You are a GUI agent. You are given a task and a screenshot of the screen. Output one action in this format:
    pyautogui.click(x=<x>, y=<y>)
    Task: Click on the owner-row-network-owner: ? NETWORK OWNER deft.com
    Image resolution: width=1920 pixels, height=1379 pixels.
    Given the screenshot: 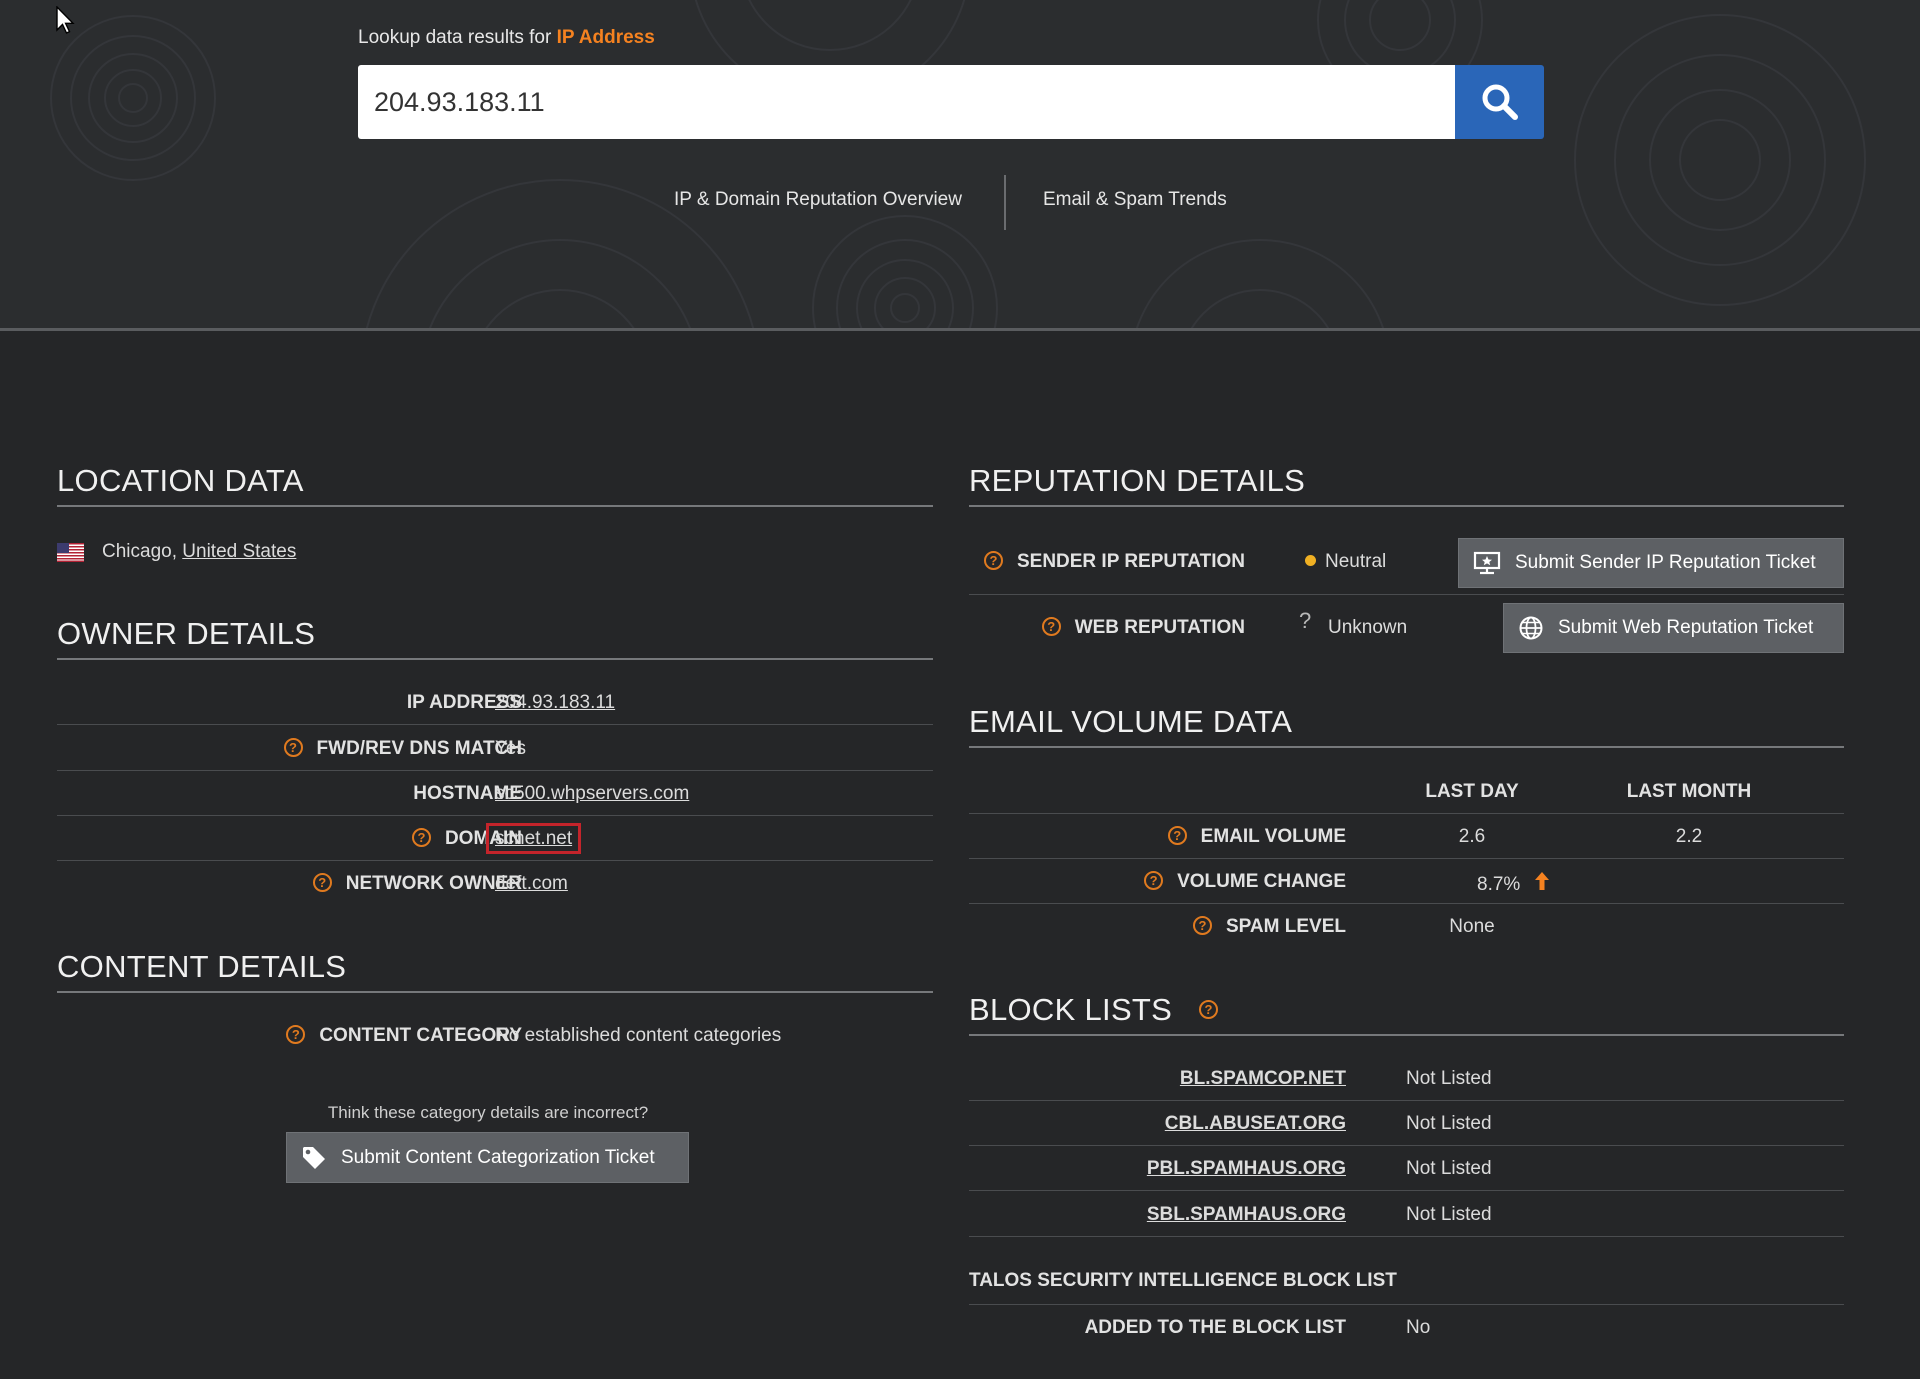 What is the action you would take?
    pyautogui.click(x=495, y=883)
    